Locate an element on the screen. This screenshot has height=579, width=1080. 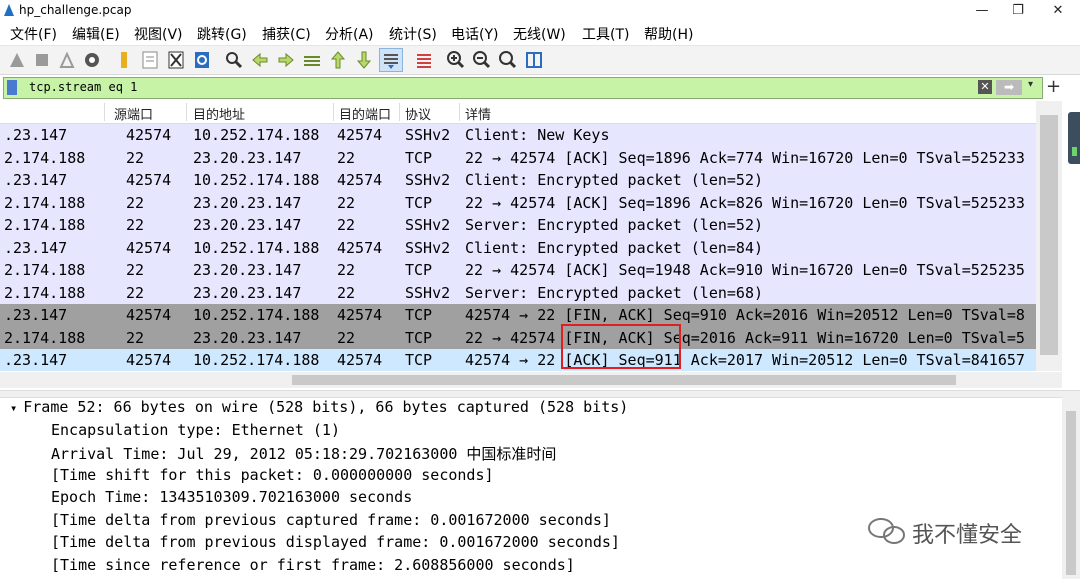
menu-wireless: 无线(W) is located at coordinates (539, 34).